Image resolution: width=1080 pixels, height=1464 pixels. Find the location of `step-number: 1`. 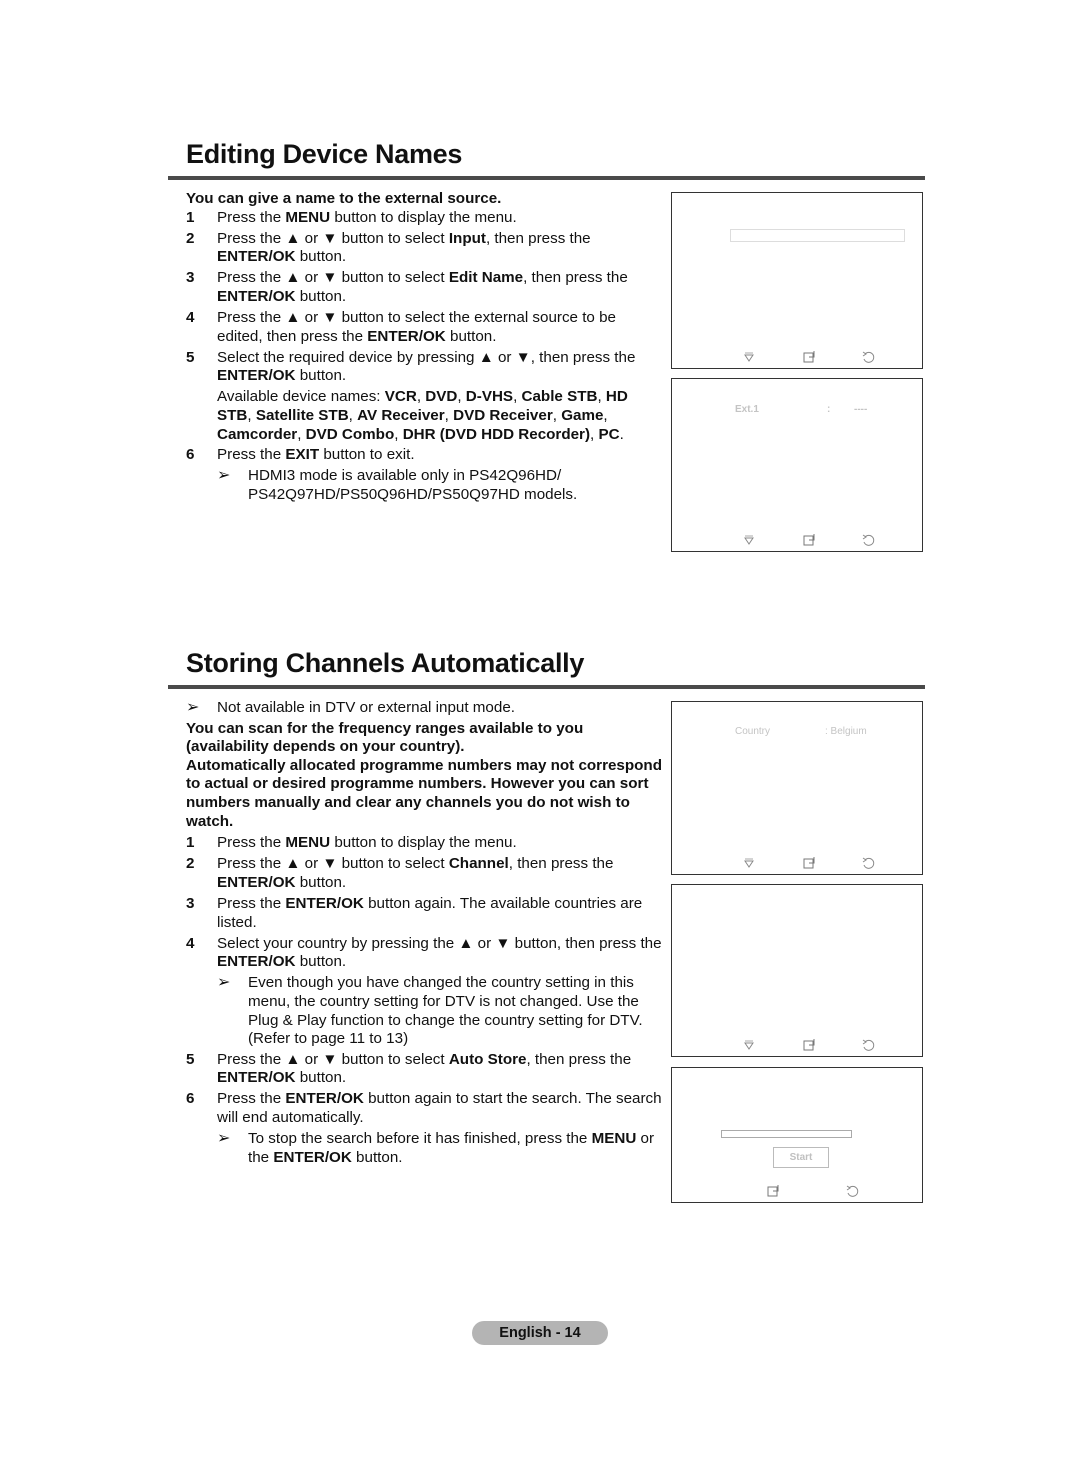

step-number: 1 is located at coordinates (190, 217).